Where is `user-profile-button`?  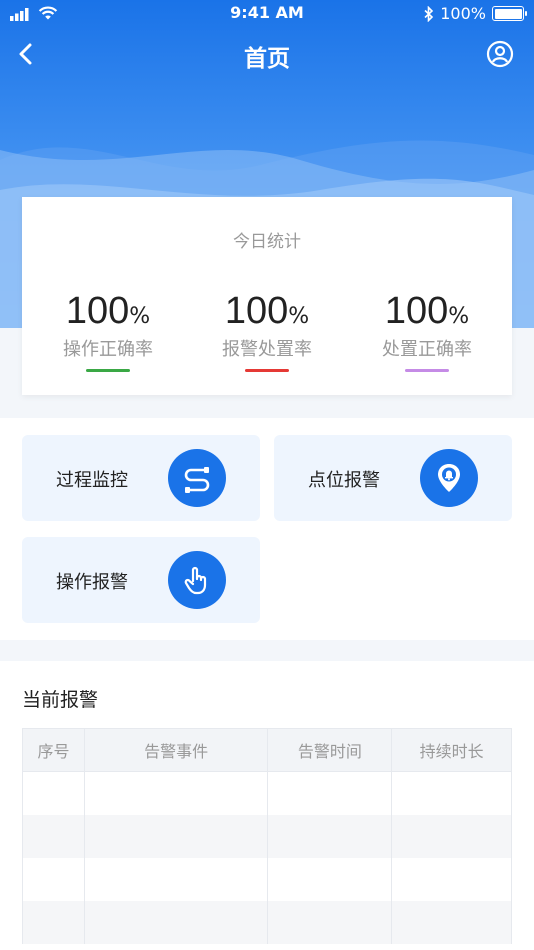 user-profile-button is located at coordinates (500, 54).